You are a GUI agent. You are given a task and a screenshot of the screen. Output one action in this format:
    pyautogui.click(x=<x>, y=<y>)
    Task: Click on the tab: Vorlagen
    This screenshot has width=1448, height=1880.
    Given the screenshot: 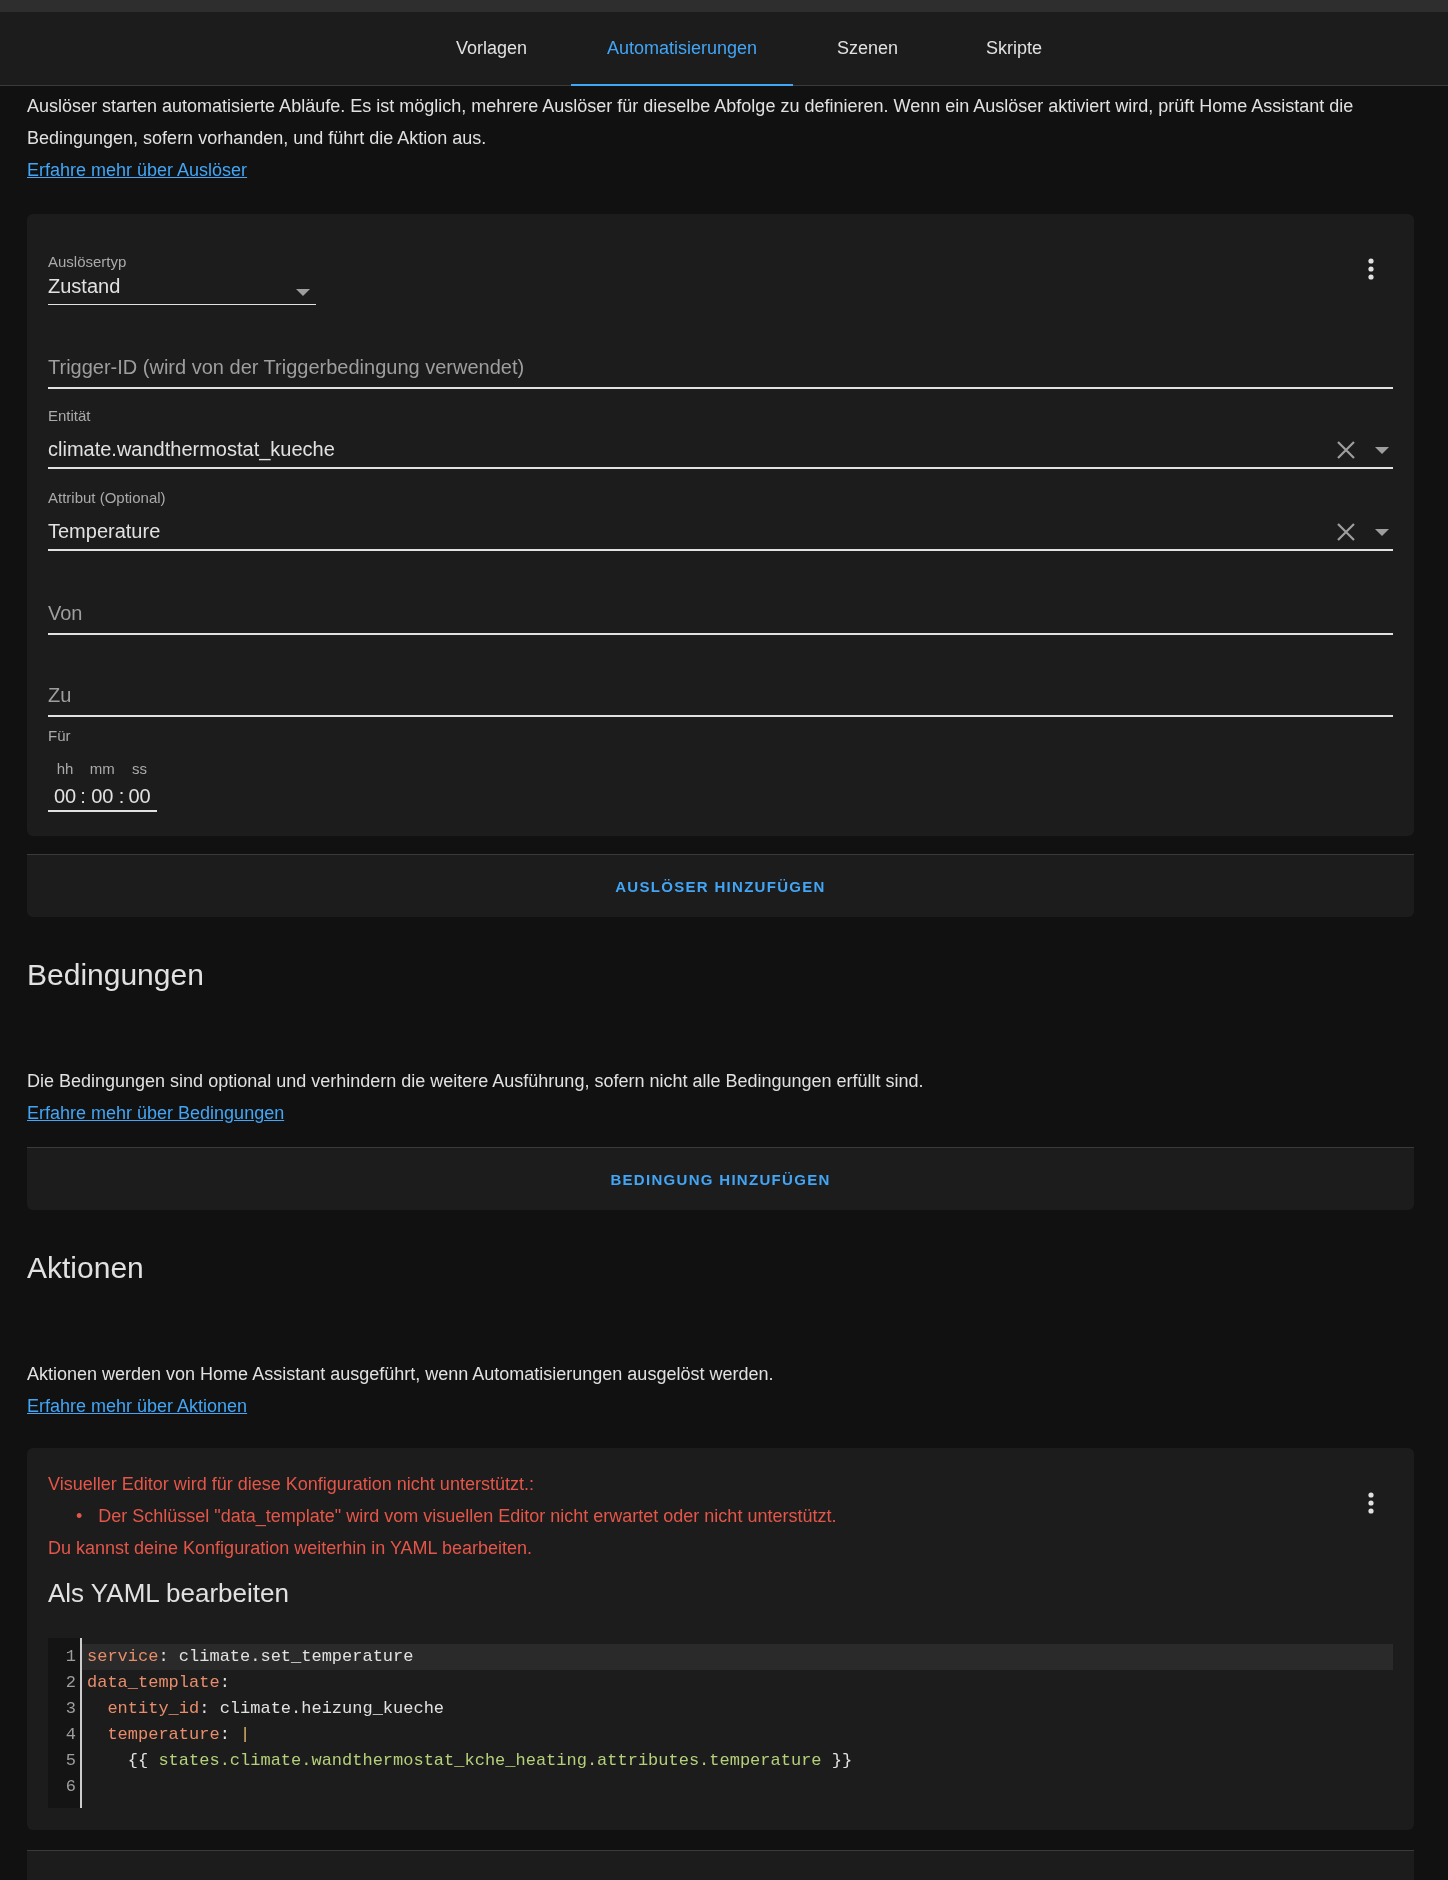 What is the action you would take?
    pyautogui.click(x=491, y=49)
    